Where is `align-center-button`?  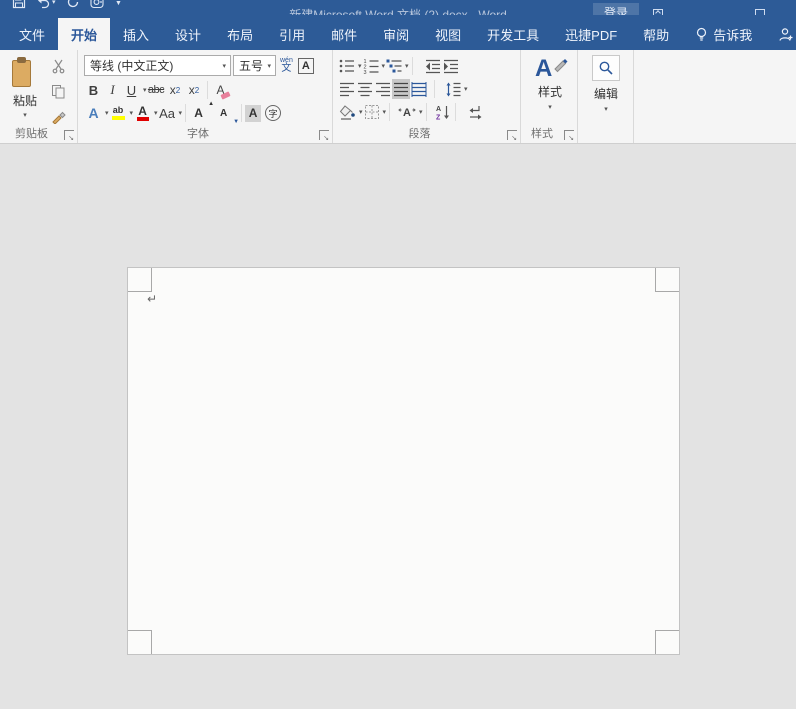
align-center-button is located at coordinates (365, 89).